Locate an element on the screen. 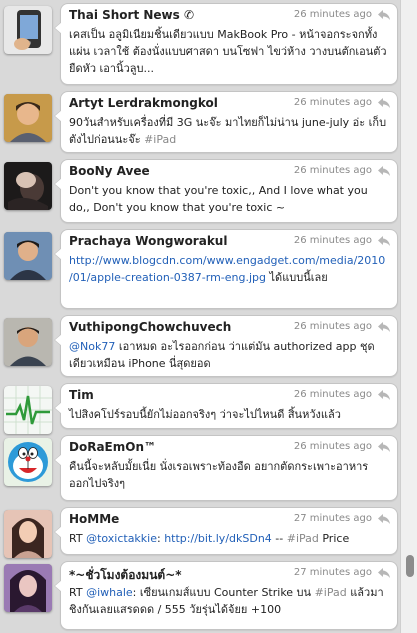 The height and width of the screenshot is (633, 417). tweet-link: @iwhale is located at coordinates (109, 592).